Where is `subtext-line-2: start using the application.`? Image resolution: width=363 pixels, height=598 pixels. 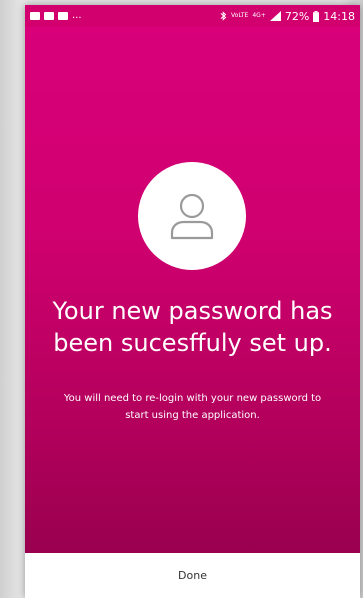 subtext-line-2: start using the application. is located at coordinates (192, 415).